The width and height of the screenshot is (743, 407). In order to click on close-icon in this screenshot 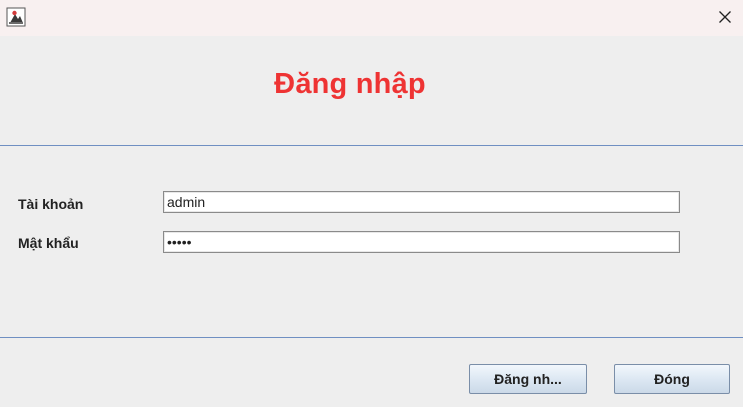, I will do `click(724, 17)`.